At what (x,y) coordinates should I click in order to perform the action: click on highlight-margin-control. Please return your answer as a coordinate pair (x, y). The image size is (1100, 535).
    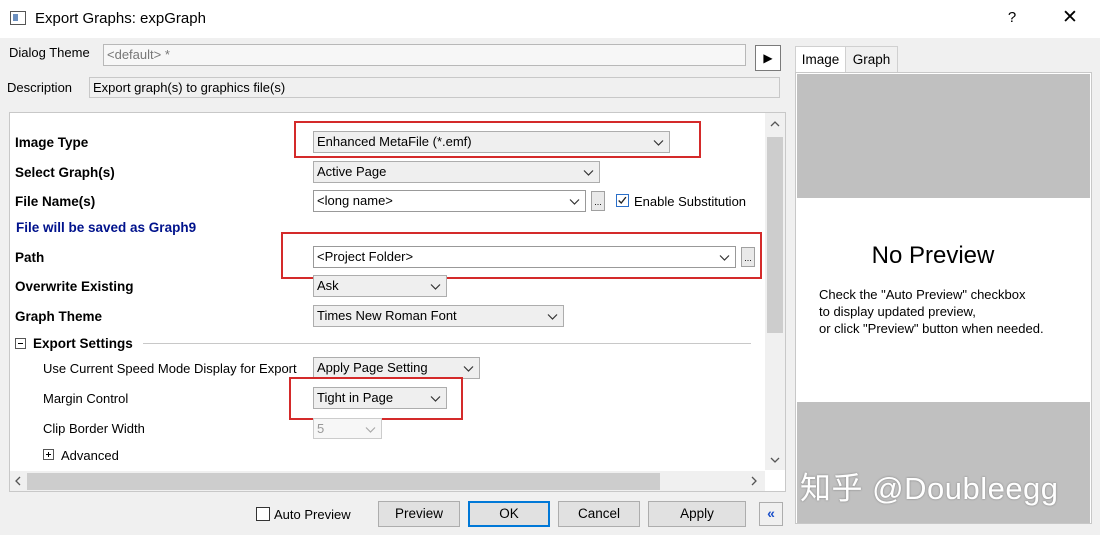
    Looking at the image, I should click on (376, 398).